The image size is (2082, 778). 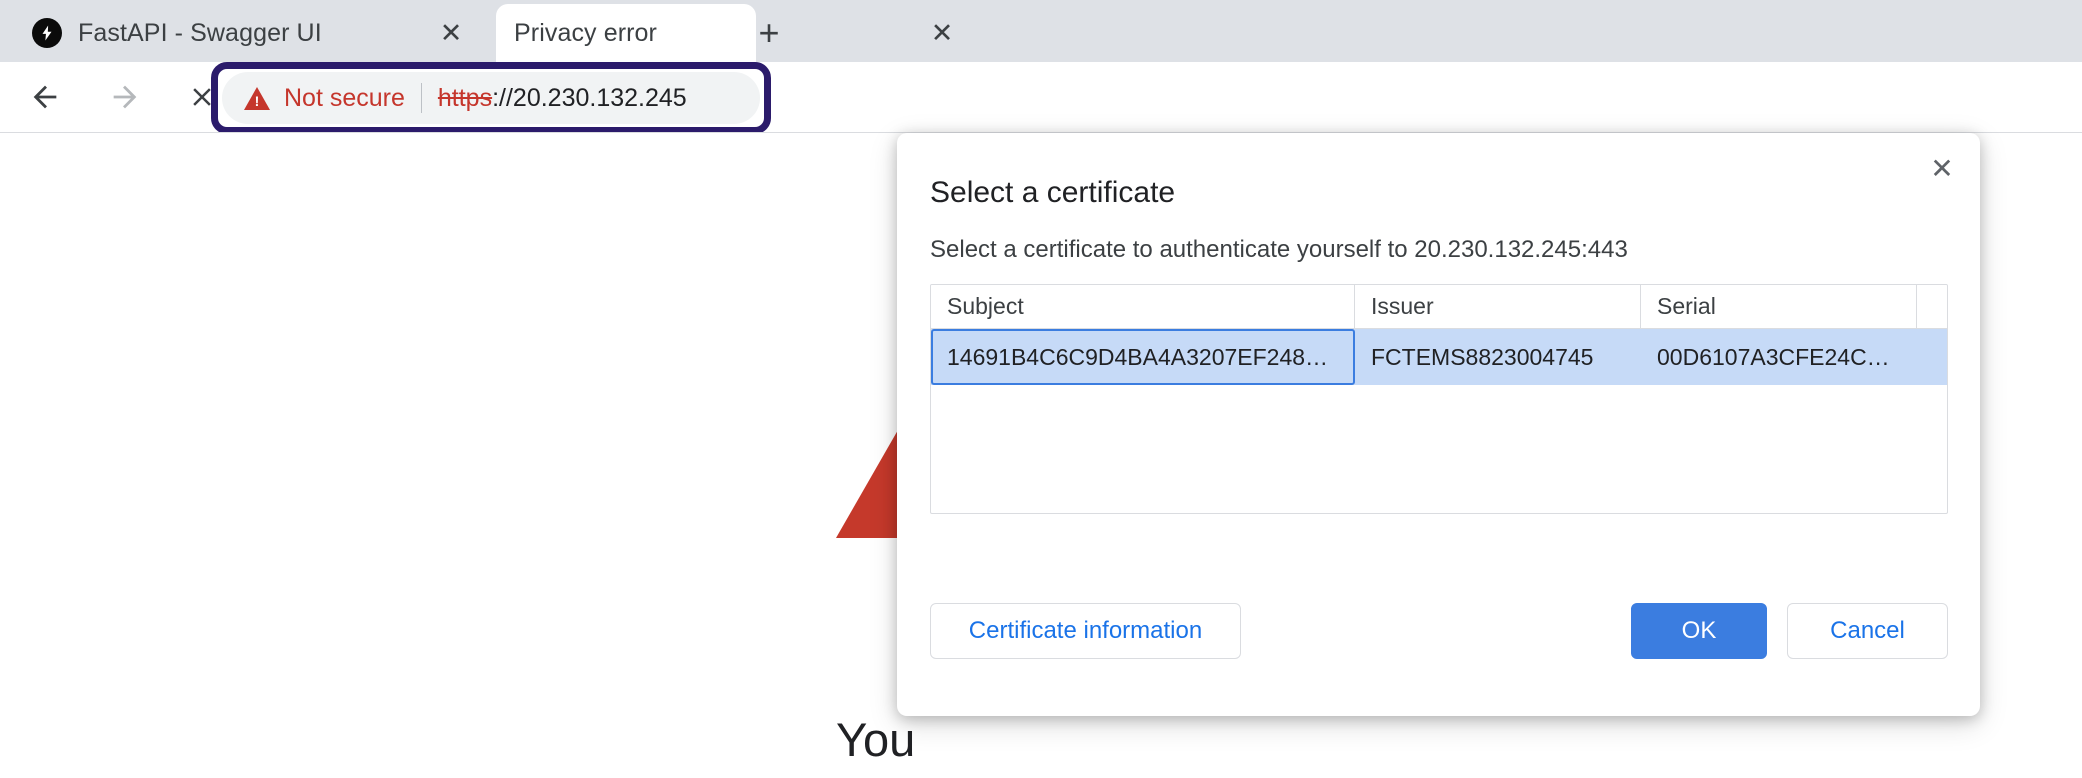 I want to click on cell-issuer: FCTEMS8823004745, so click(x=1498, y=357).